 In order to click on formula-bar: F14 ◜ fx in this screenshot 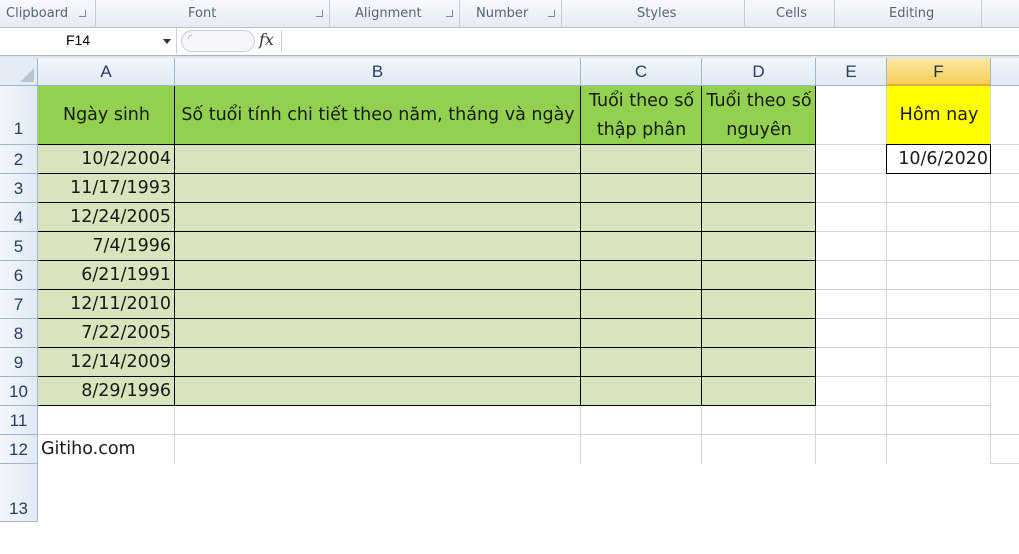, I will do `click(509, 42)`.